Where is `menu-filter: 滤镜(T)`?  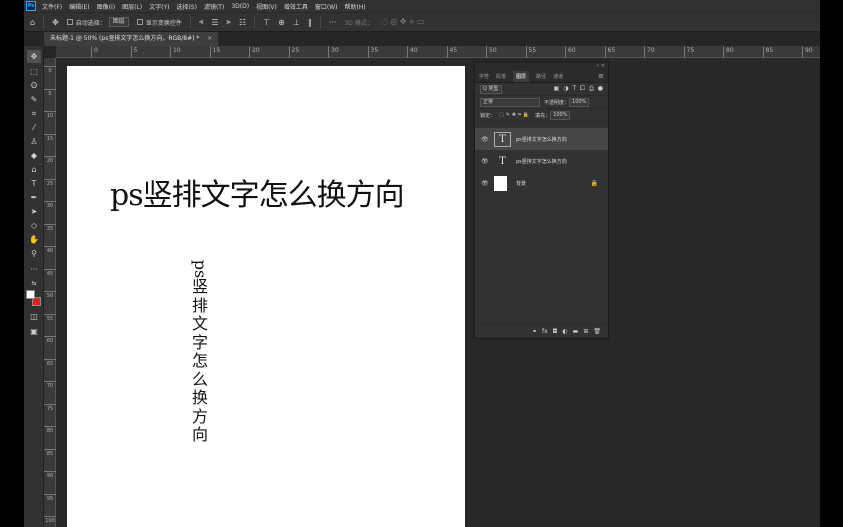
menu-filter: 滤镜(T) is located at coordinates (214, 6).